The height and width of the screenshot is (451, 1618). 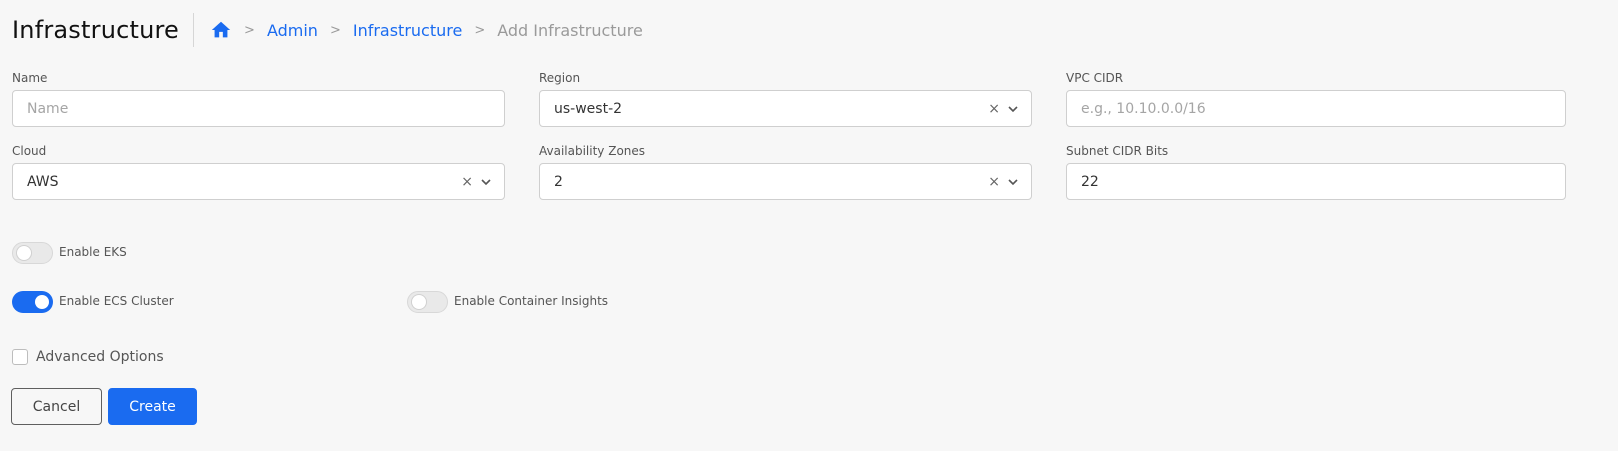 I want to click on vpc-cidr-field, so click(x=1316, y=108).